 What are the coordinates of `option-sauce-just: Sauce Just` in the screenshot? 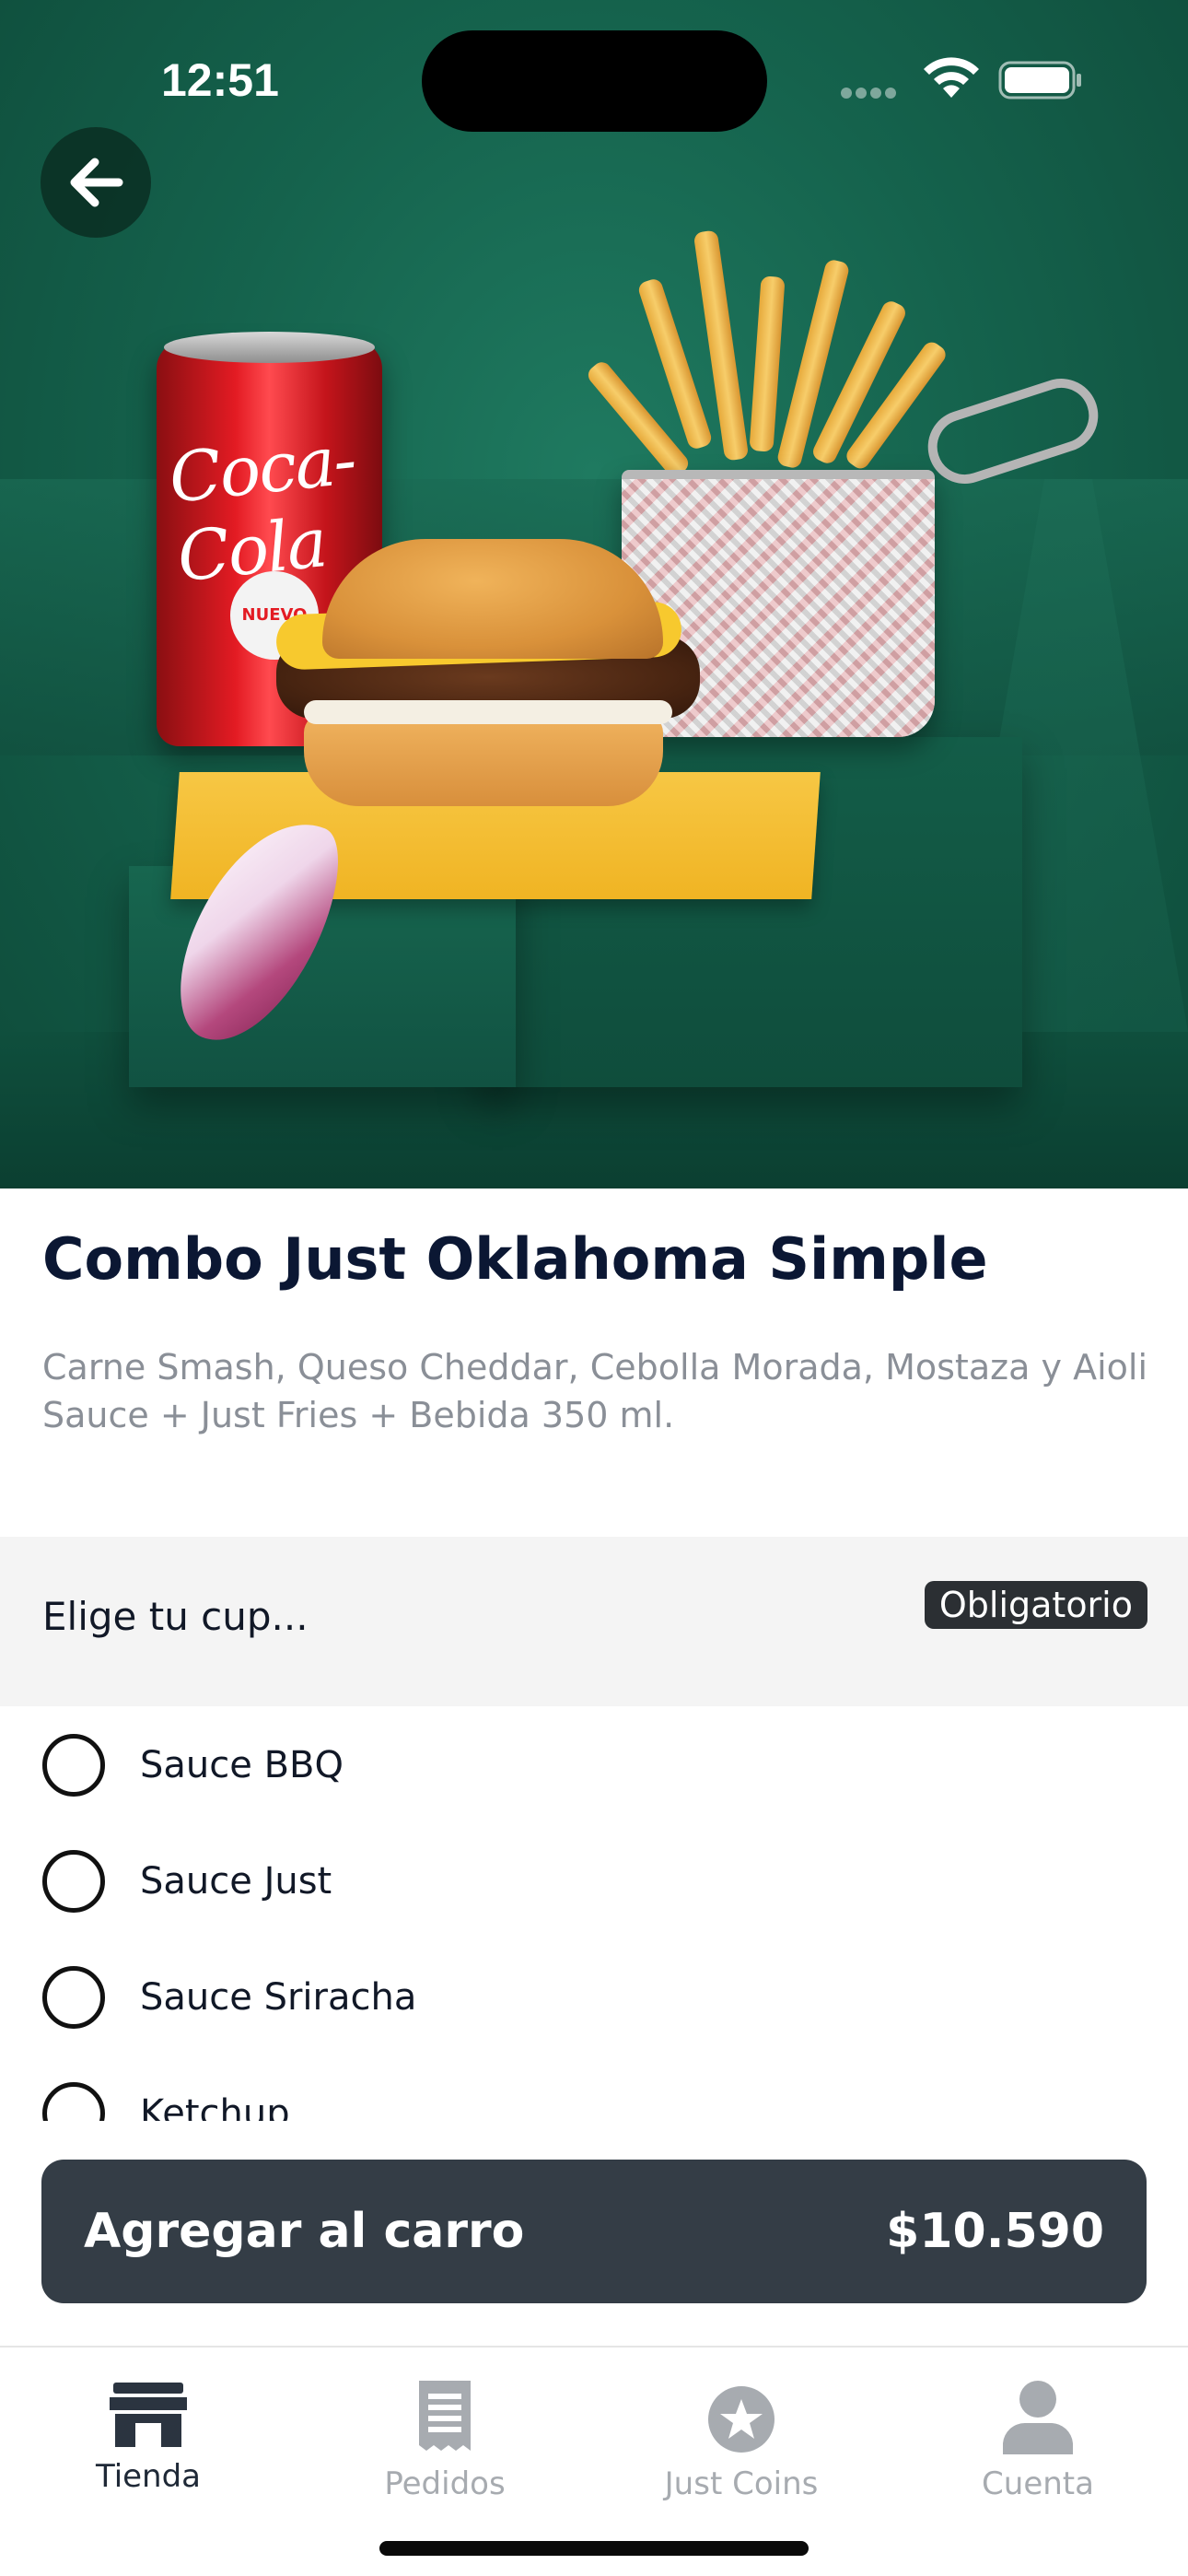 It's located at (187, 1881).